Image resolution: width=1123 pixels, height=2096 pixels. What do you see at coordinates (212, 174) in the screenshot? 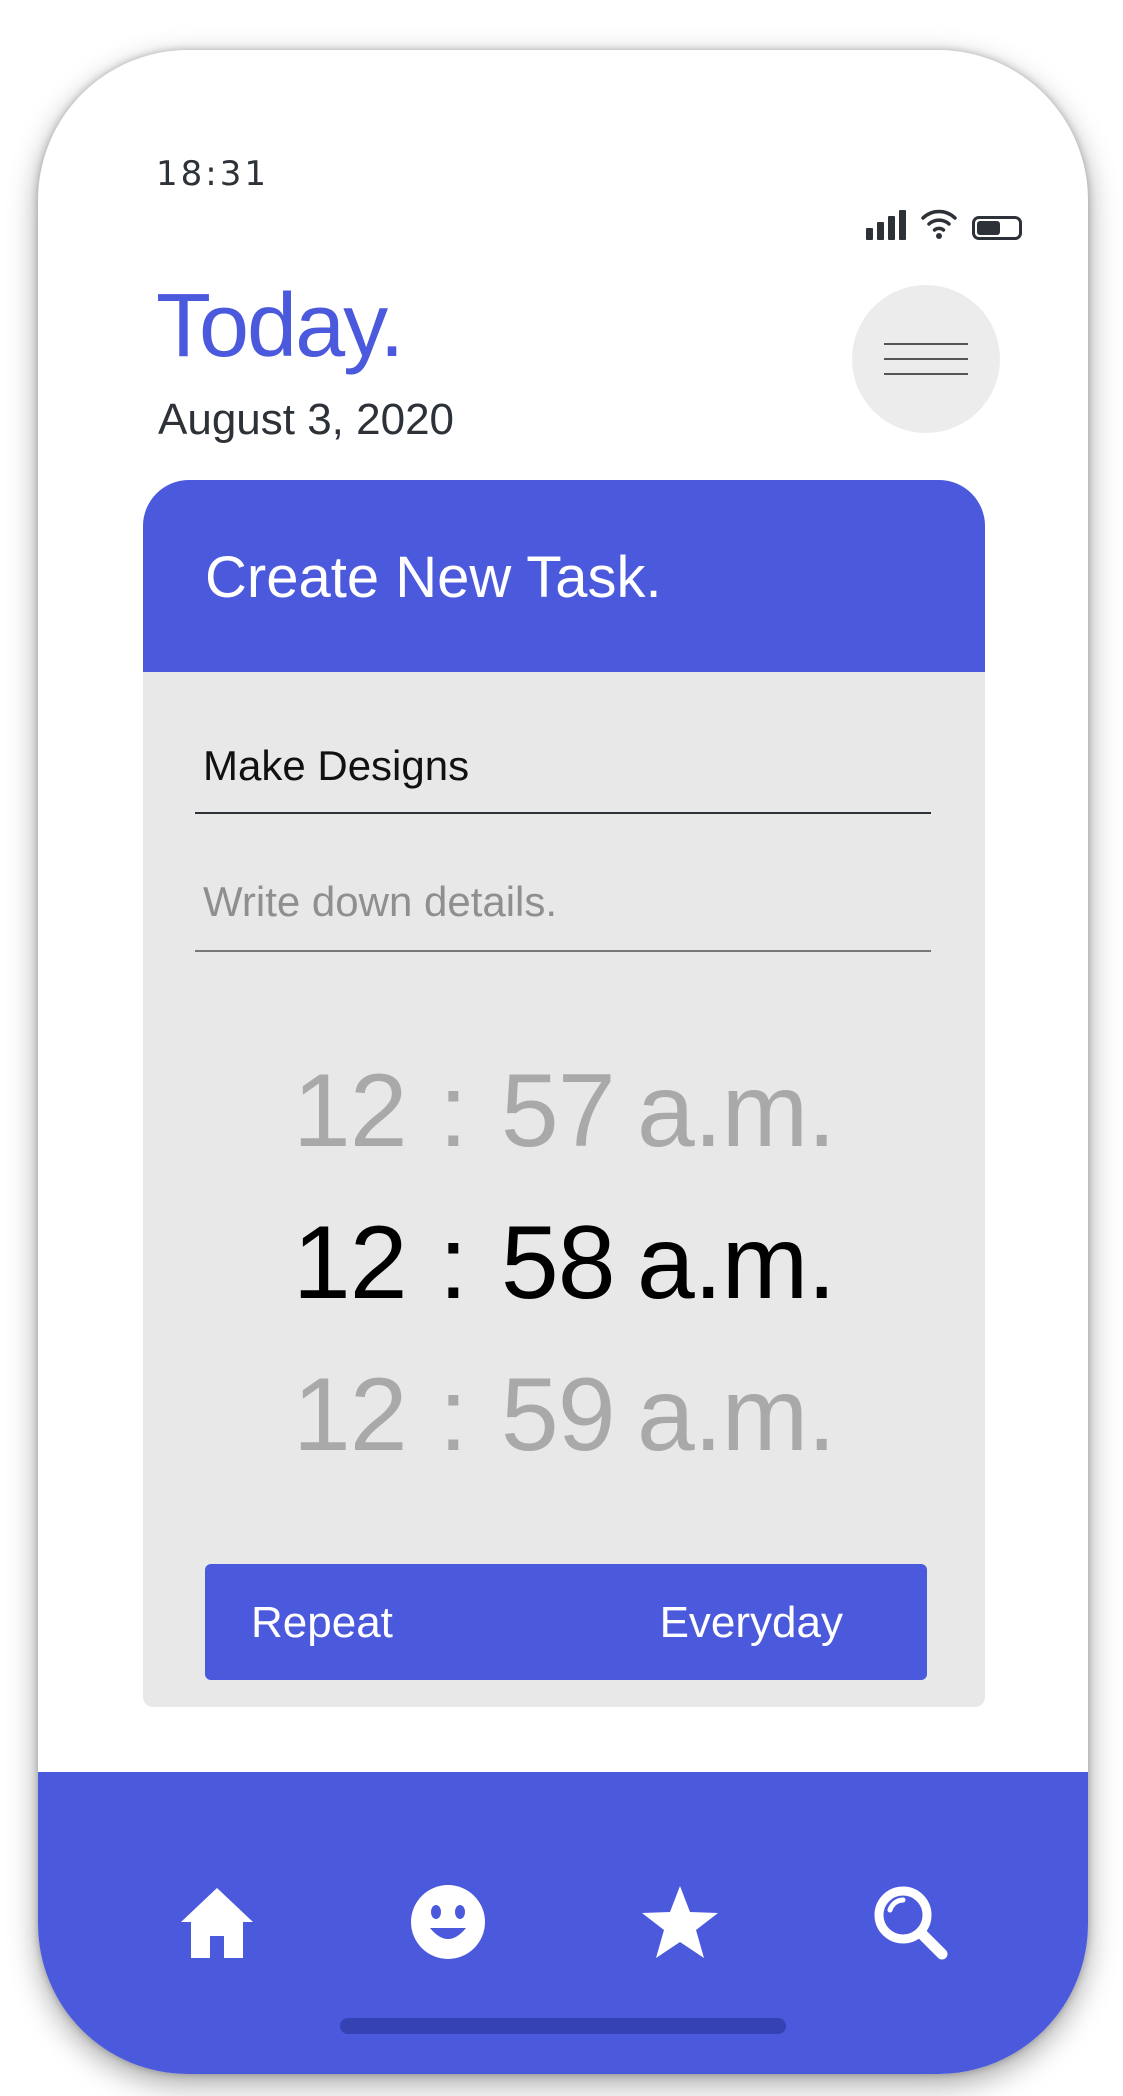
I see `status-time: 18:31` at bounding box center [212, 174].